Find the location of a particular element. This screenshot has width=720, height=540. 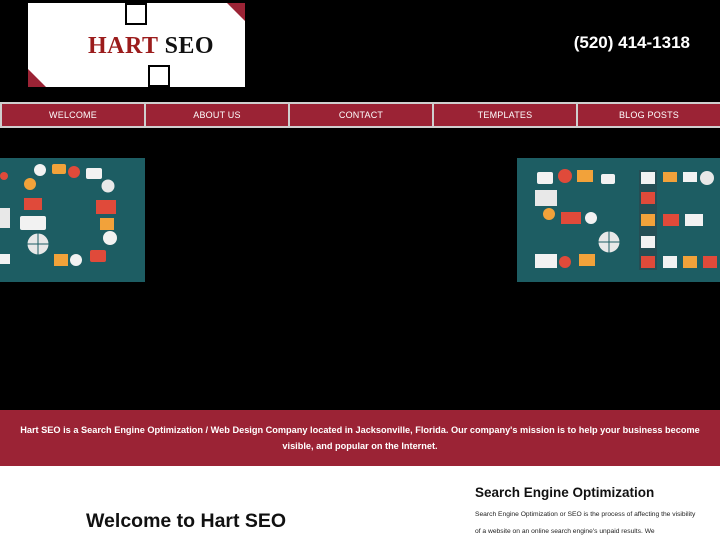

nav-item-about-us: ABOUT US is located at coordinates (217, 115).